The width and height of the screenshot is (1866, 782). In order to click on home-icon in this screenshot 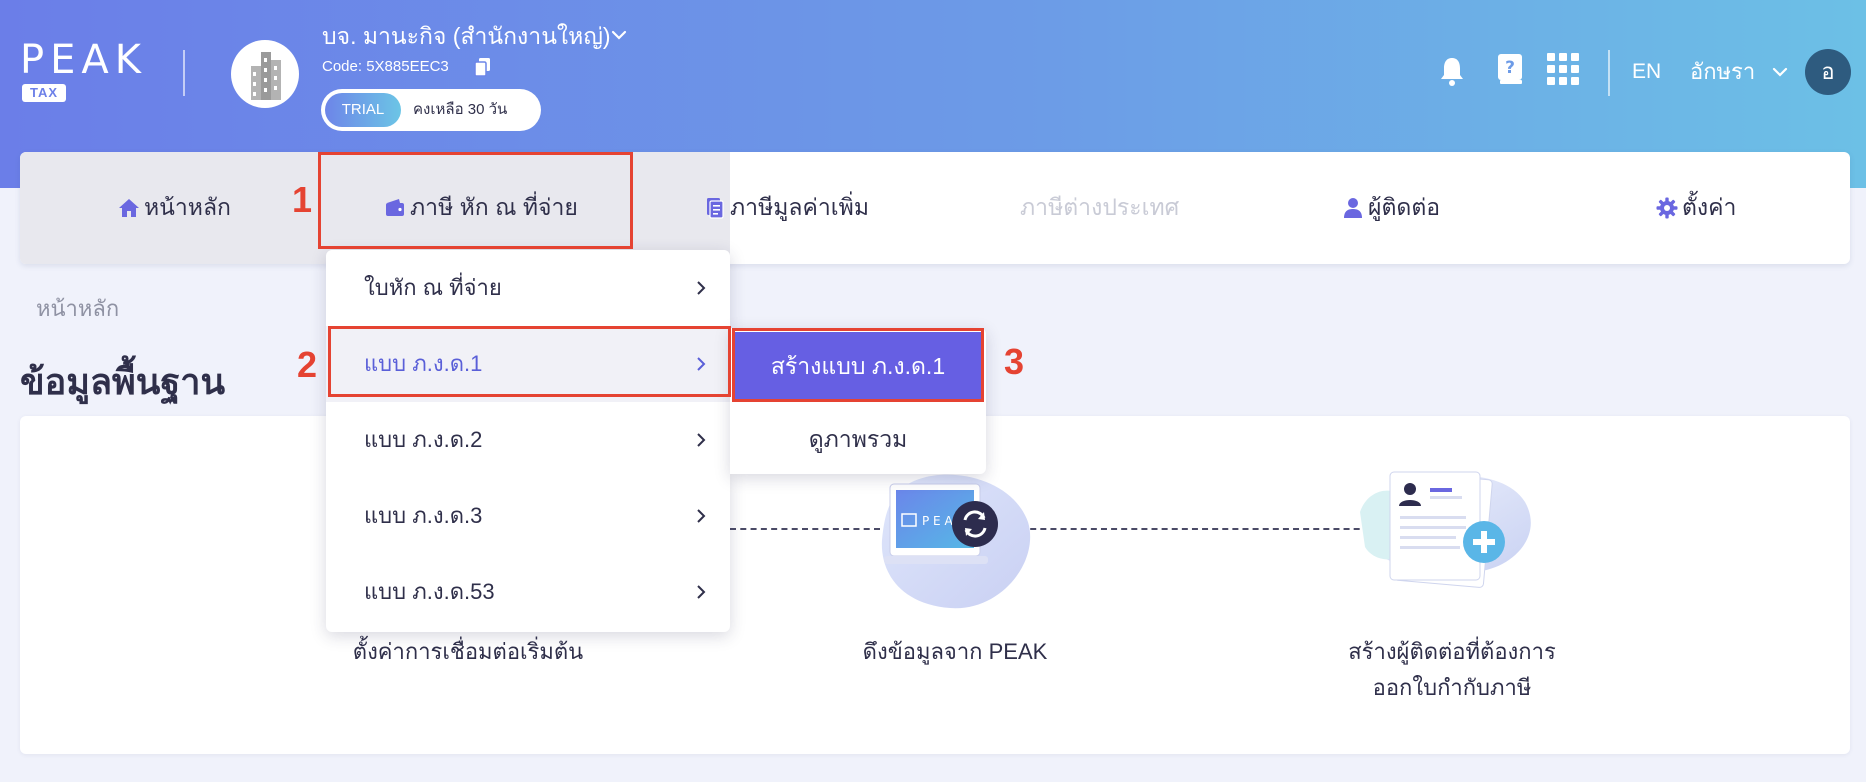, I will do `click(129, 208)`.